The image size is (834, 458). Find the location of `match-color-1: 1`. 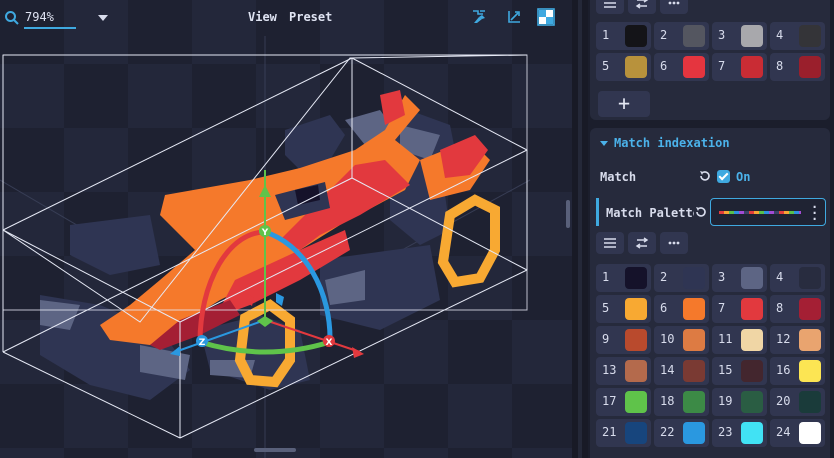

match-color-1: 1 is located at coordinates (623, 278).